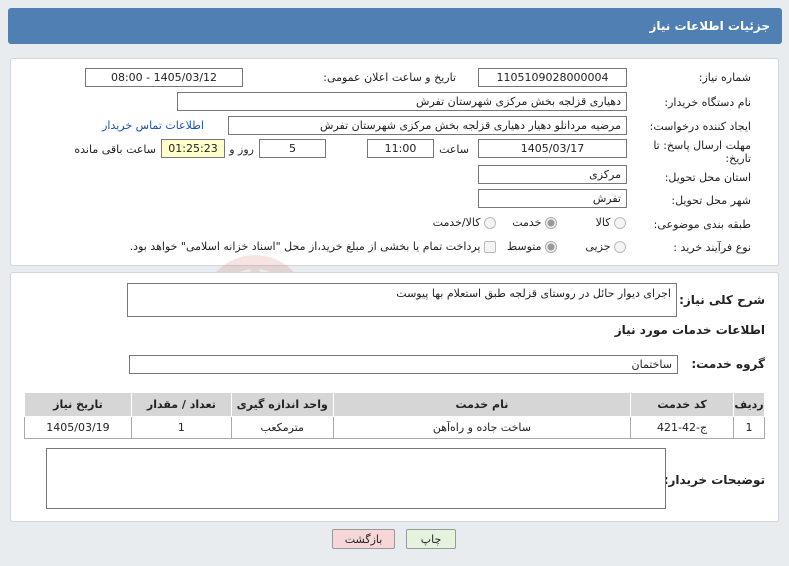 This screenshot has height=566, width=789. What do you see at coordinates (682, 427) in the screenshot?
I see `cell-service-code: ج-42-421` at bounding box center [682, 427].